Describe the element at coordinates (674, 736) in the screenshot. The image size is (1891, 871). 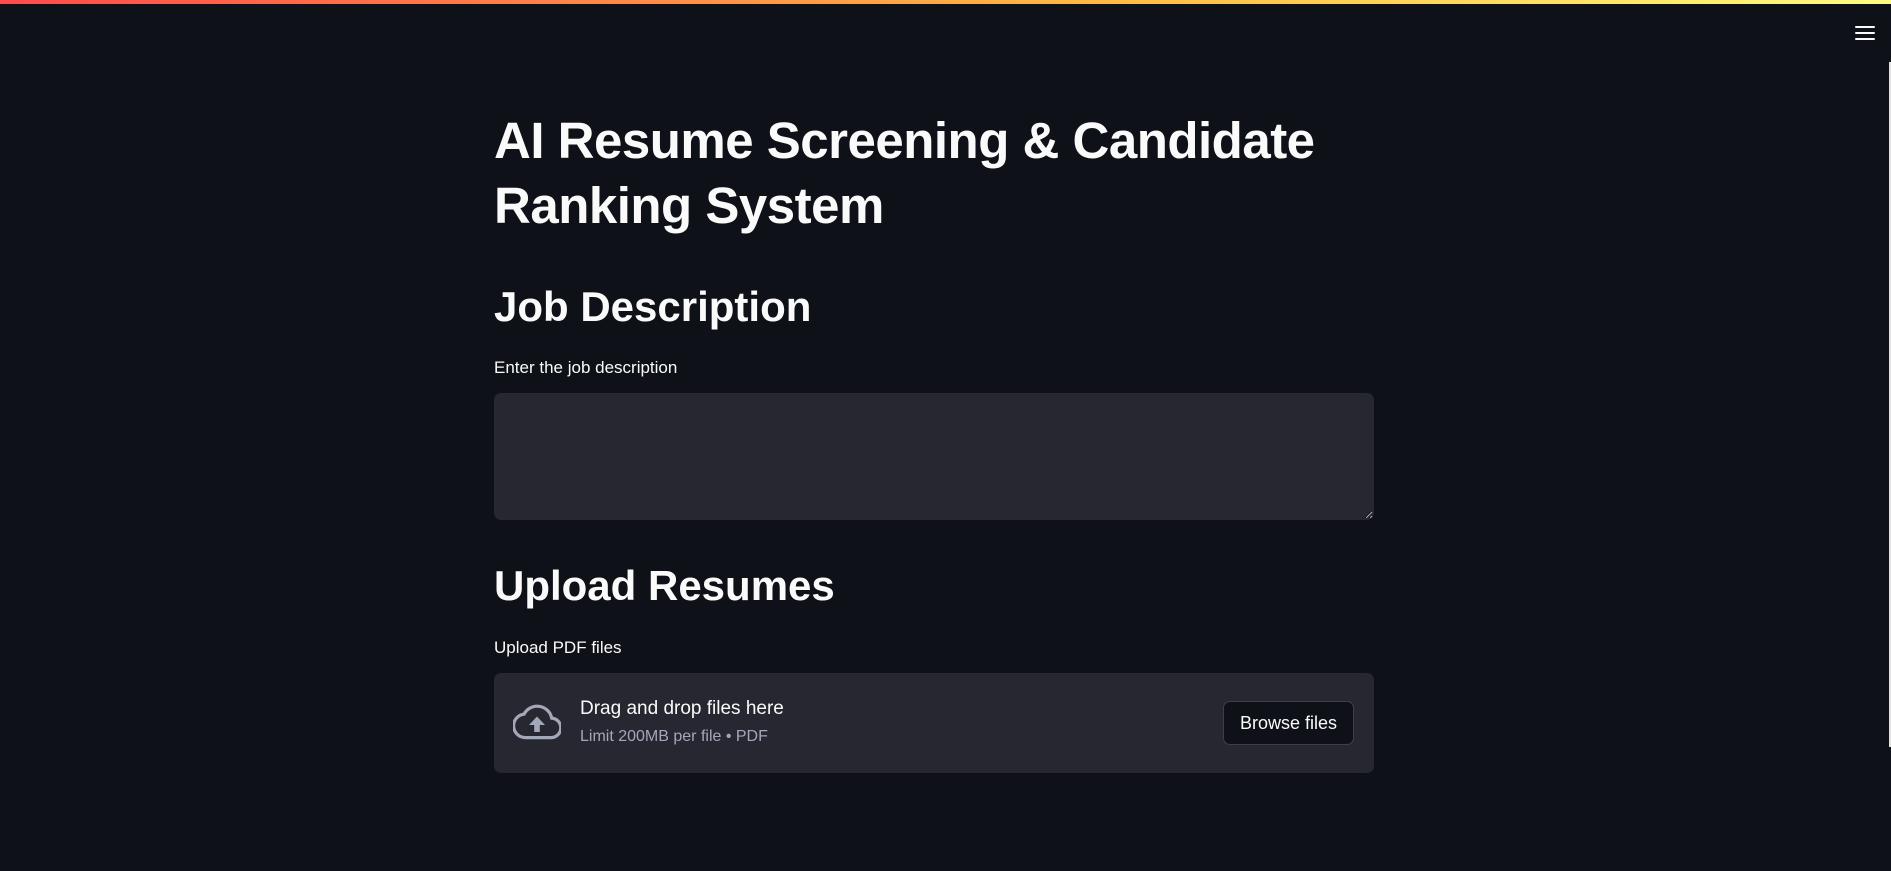
I see `dropzone-limit-text: Limit 200MB per file • PDF` at that location.